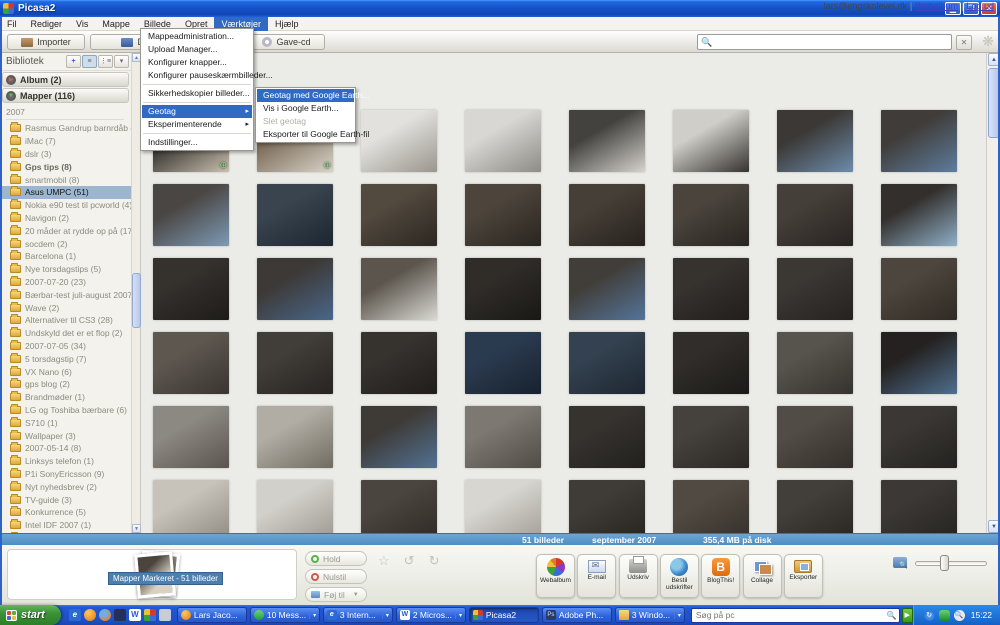 Image resolution: width=1000 pixels, height=625 pixels. I want to click on rotate-left-icon: ↺, so click(409, 561).